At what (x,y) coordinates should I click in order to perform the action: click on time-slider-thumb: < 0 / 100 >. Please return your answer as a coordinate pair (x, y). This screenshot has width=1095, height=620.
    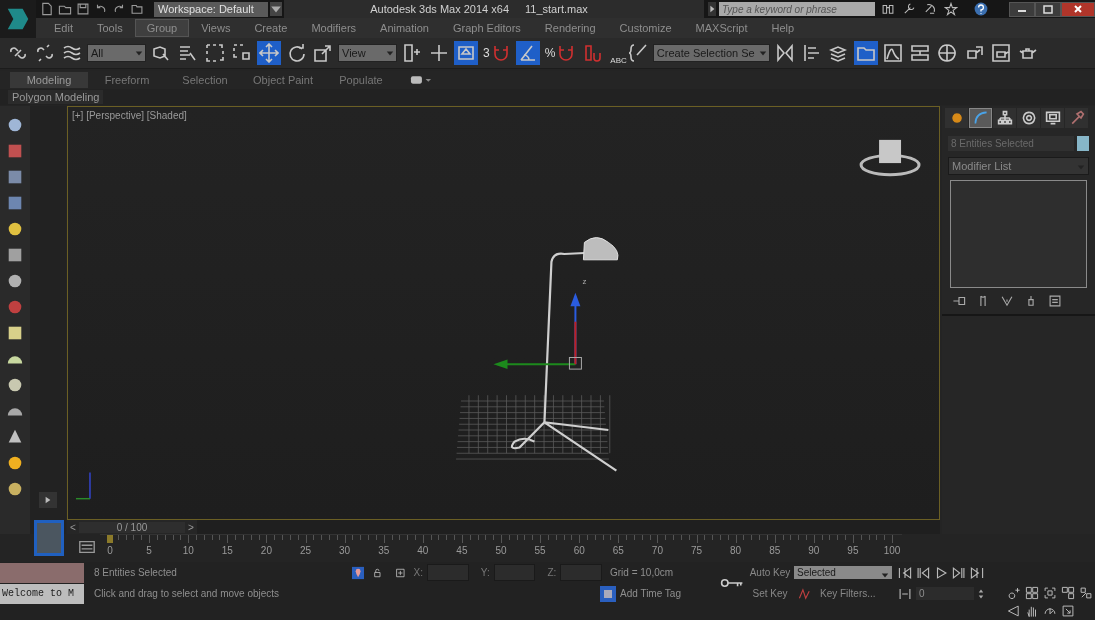
    Looking at the image, I should click on (132, 527).